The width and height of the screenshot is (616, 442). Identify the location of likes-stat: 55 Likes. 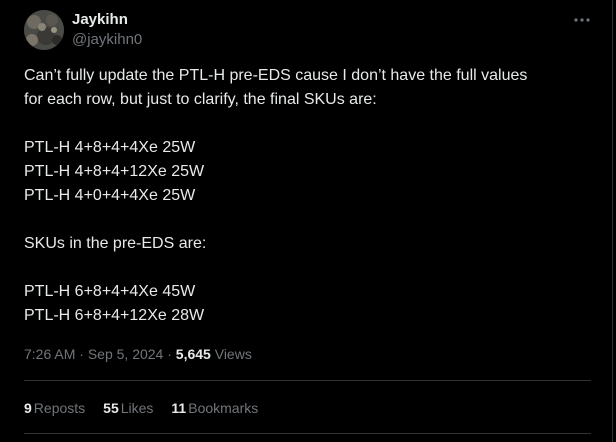
(128, 408).